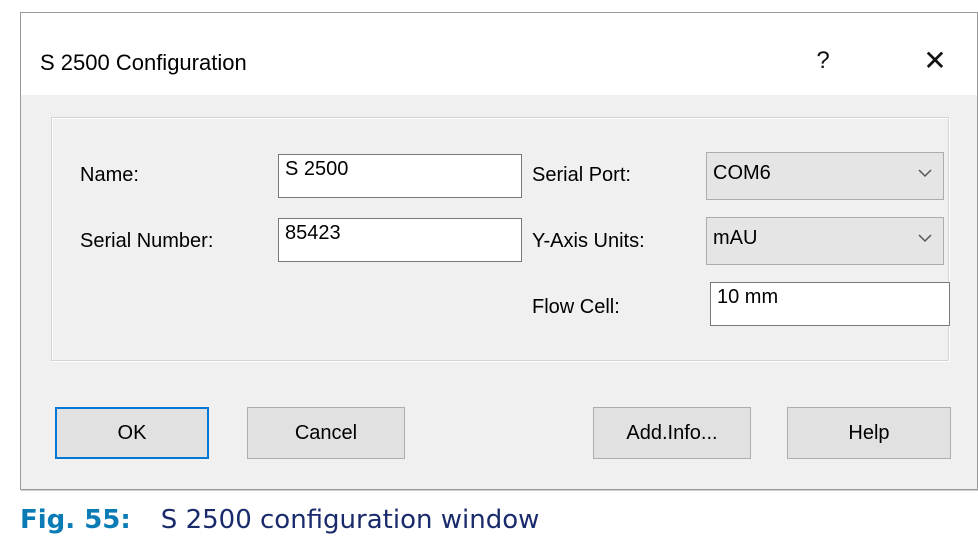 The height and width of the screenshot is (542, 978). I want to click on close-icon: ✕, so click(935, 61).